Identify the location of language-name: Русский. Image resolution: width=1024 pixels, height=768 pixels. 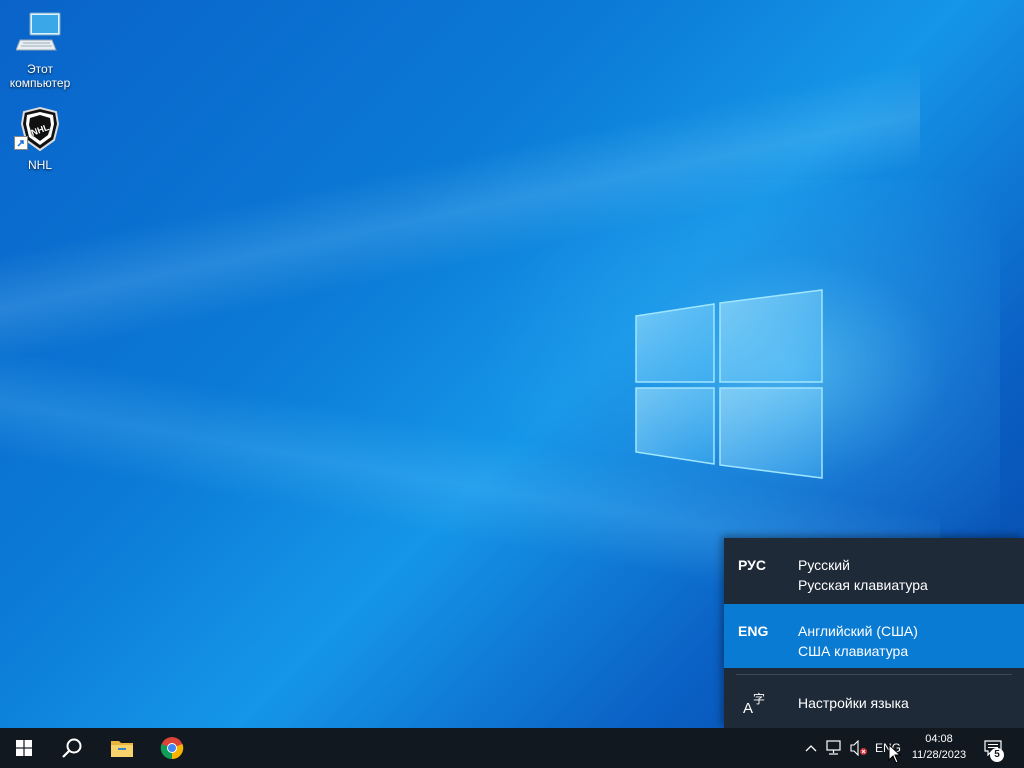
(824, 565).